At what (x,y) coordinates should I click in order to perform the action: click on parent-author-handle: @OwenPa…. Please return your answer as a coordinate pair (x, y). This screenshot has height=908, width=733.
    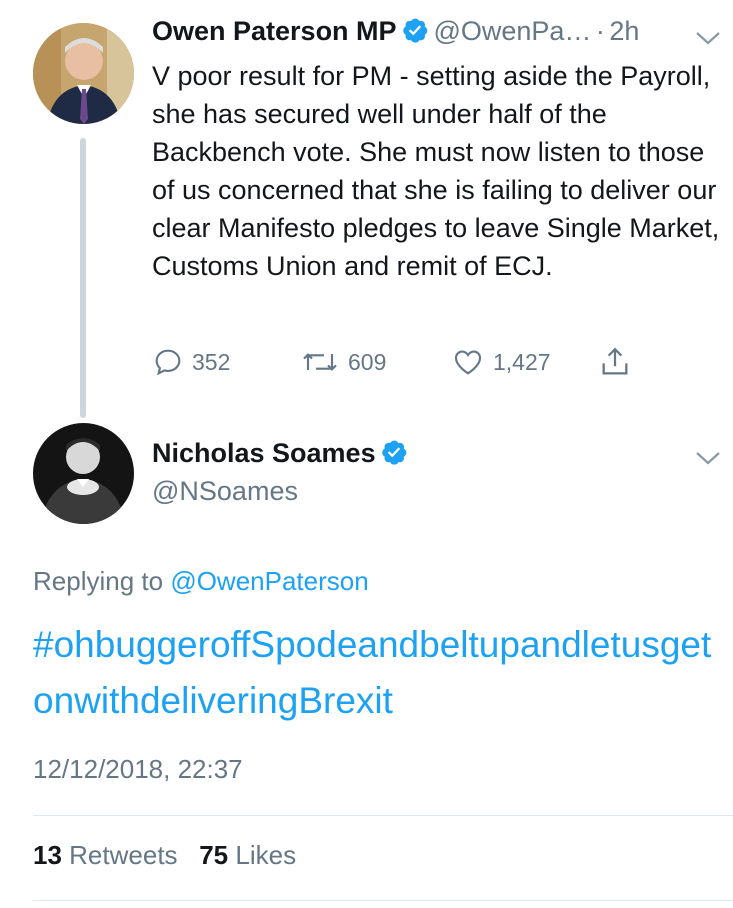
    Looking at the image, I should click on (512, 31).